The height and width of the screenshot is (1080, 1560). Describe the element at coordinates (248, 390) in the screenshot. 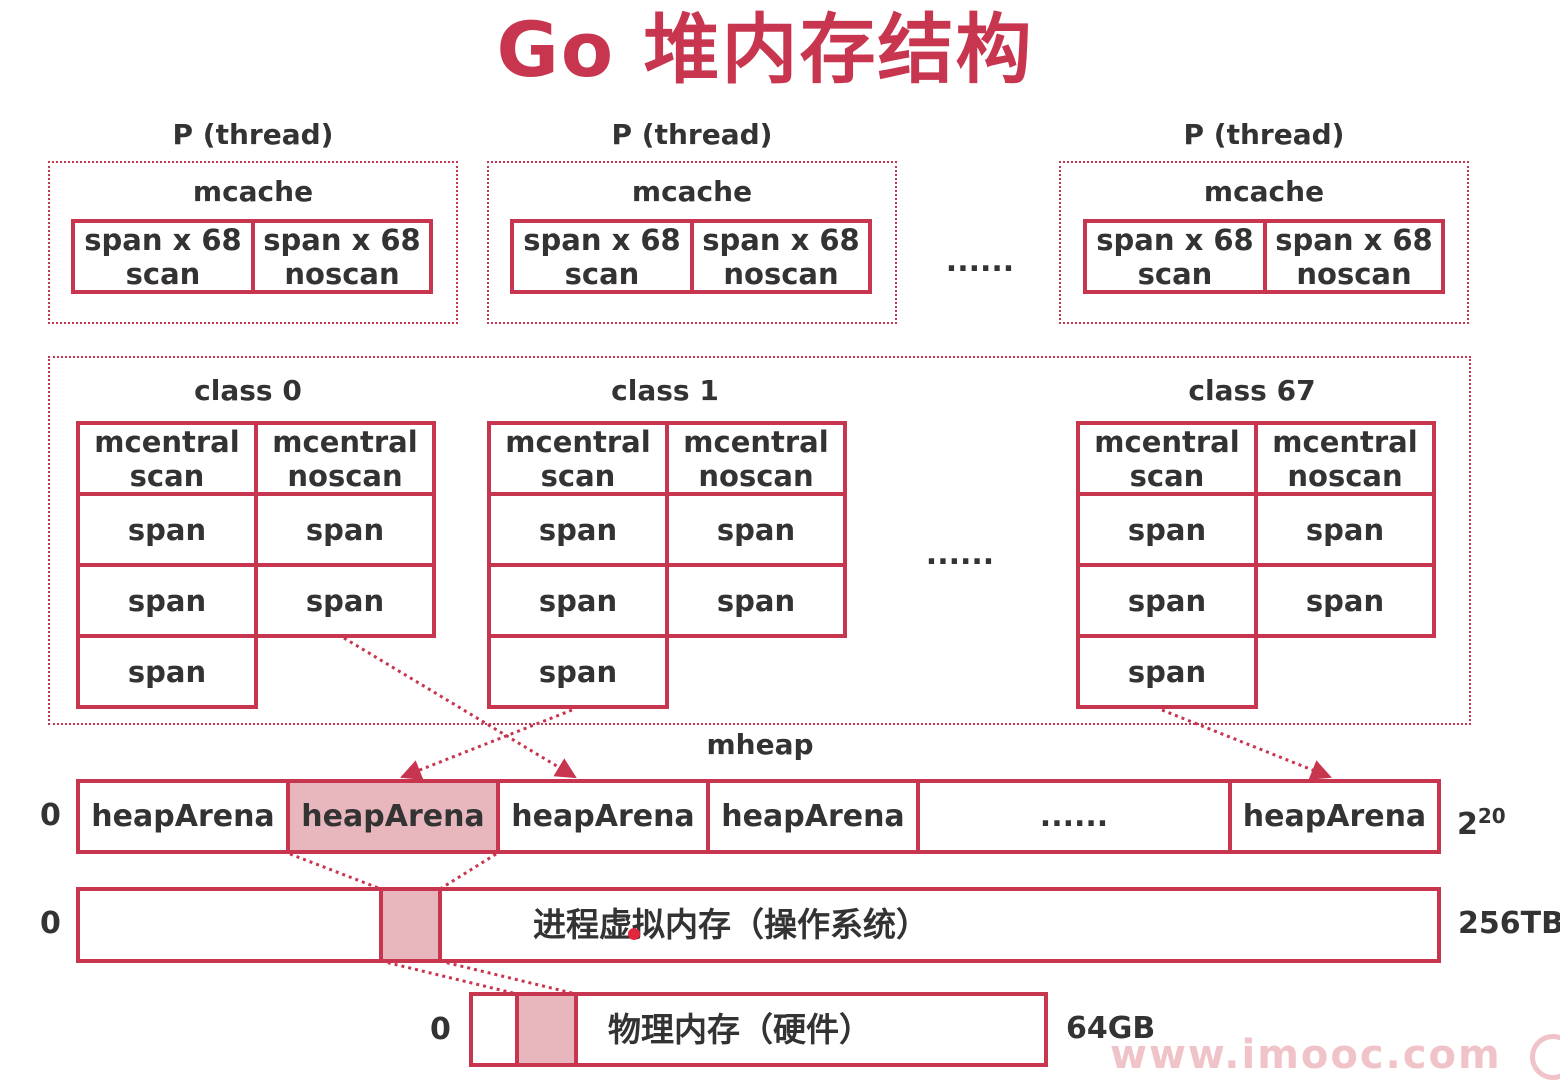

I see `class-label: class 0` at that location.